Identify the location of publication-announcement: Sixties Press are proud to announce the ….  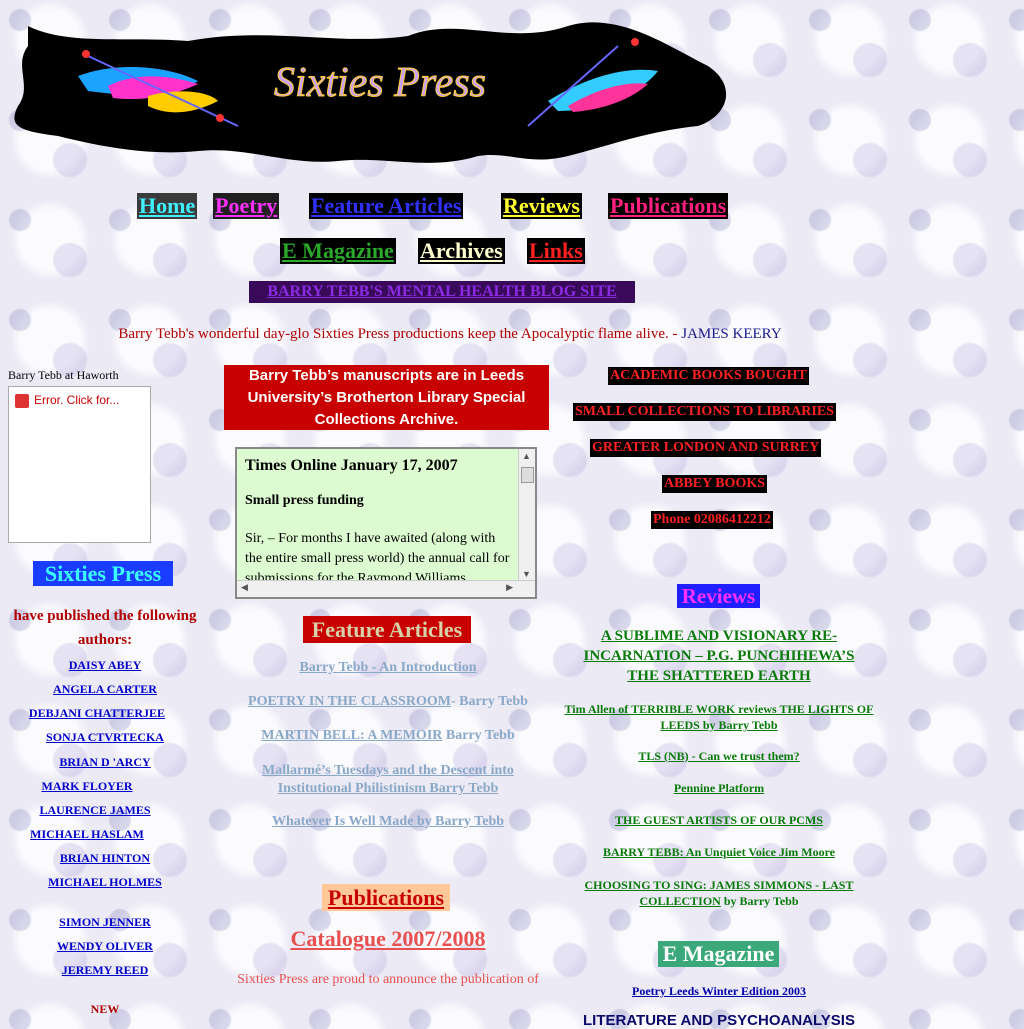
(388, 979).